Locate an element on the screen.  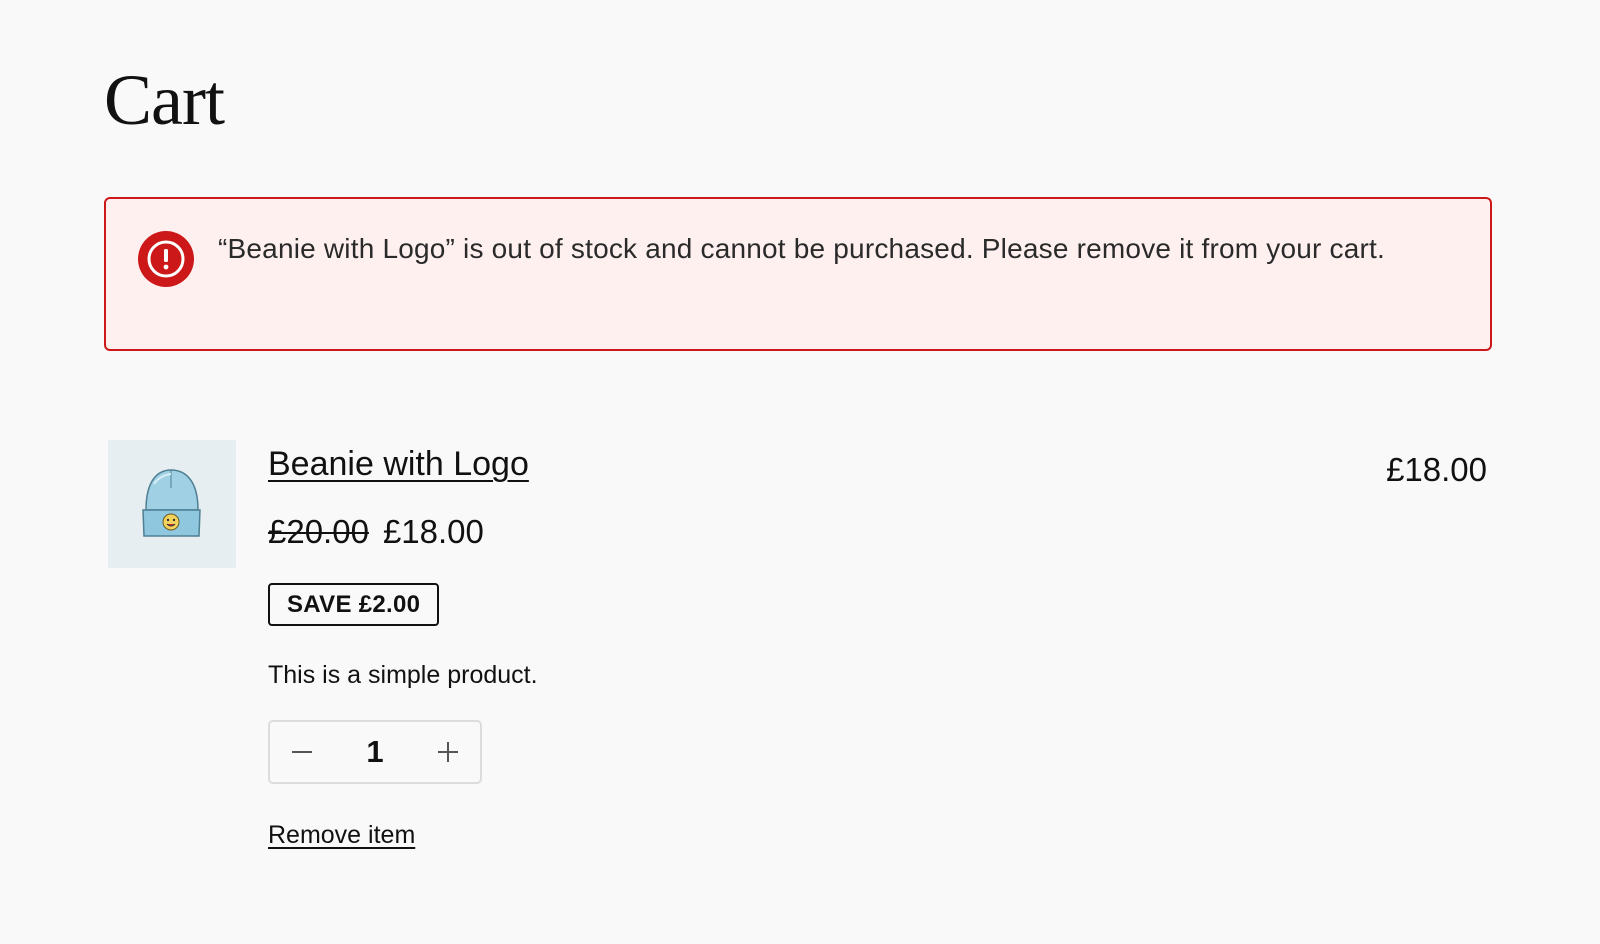
quantity-decrease-button is located at coordinates (302, 752).